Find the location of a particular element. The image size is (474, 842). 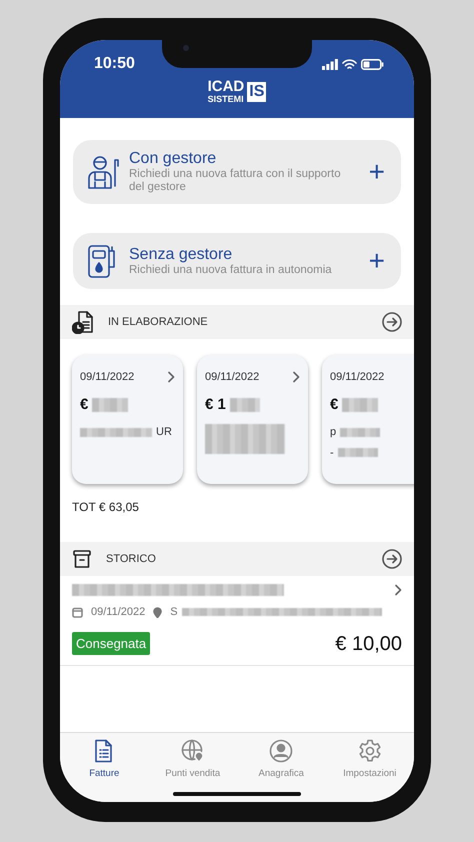

archive-box-icon is located at coordinates (82, 559).